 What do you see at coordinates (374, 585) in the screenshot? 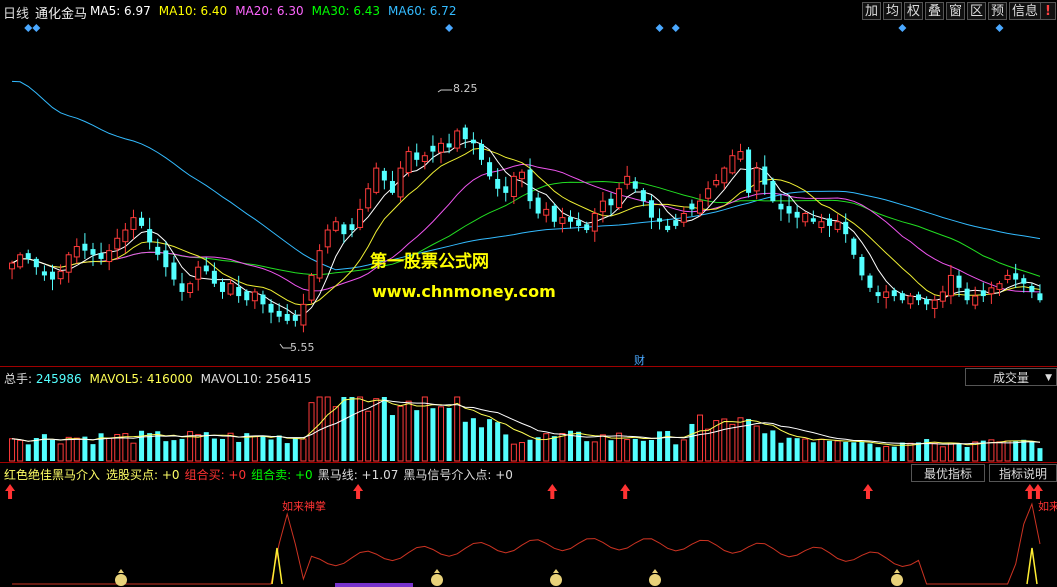
I see `indicator-bar` at bounding box center [374, 585].